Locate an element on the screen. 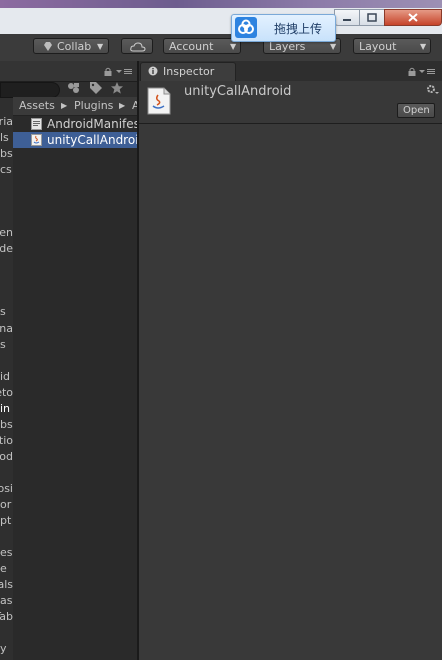  hierarchy-item: de is located at coordinates (6, 248).